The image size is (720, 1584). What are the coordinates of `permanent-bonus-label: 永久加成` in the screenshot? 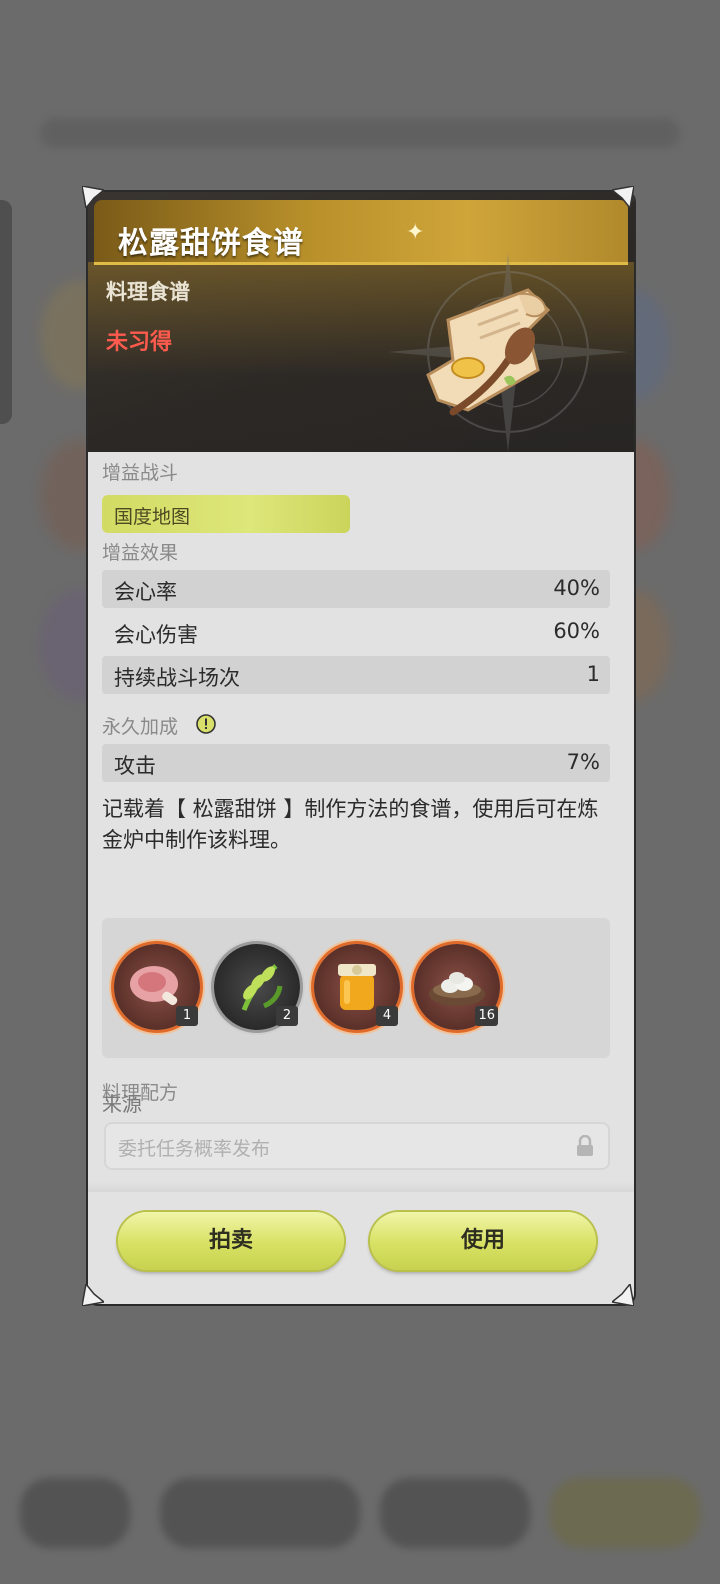 It's located at (140, 727).